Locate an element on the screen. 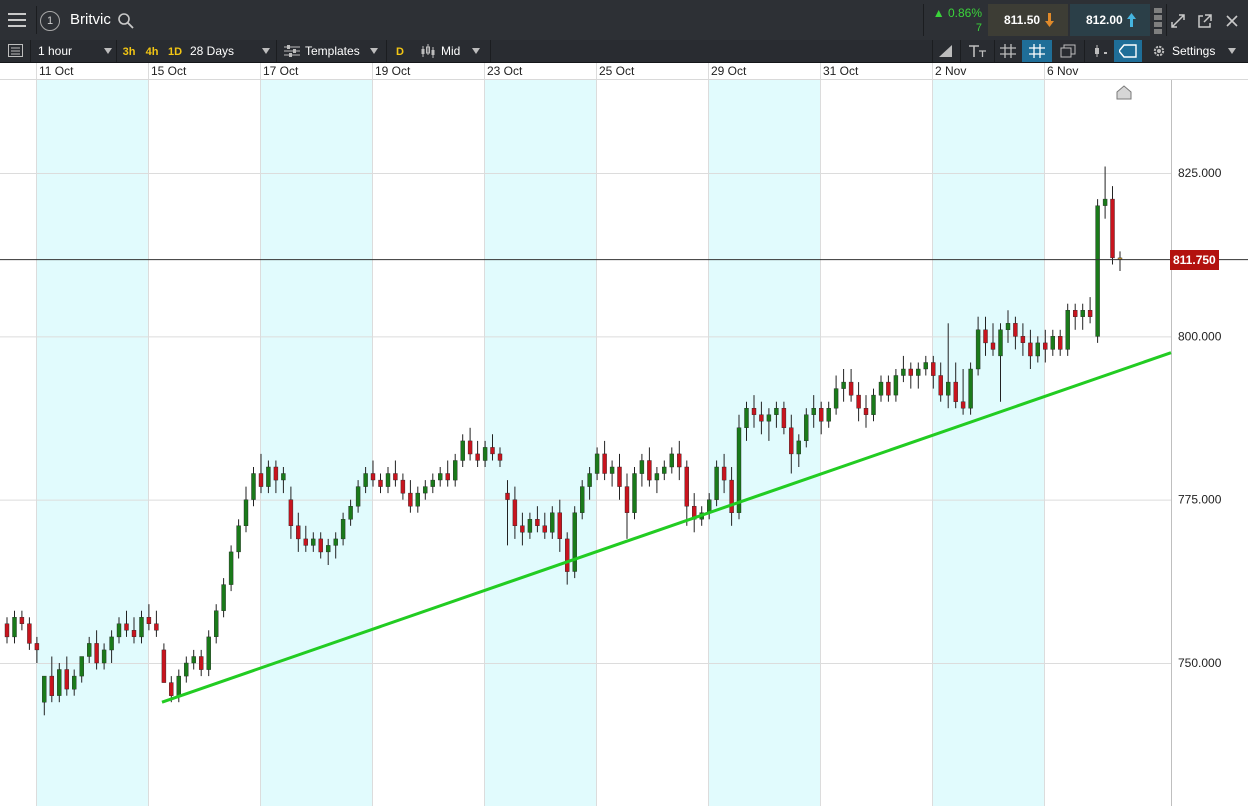  current-price-tag: 811.750 is located at coordinates (1194, 259).